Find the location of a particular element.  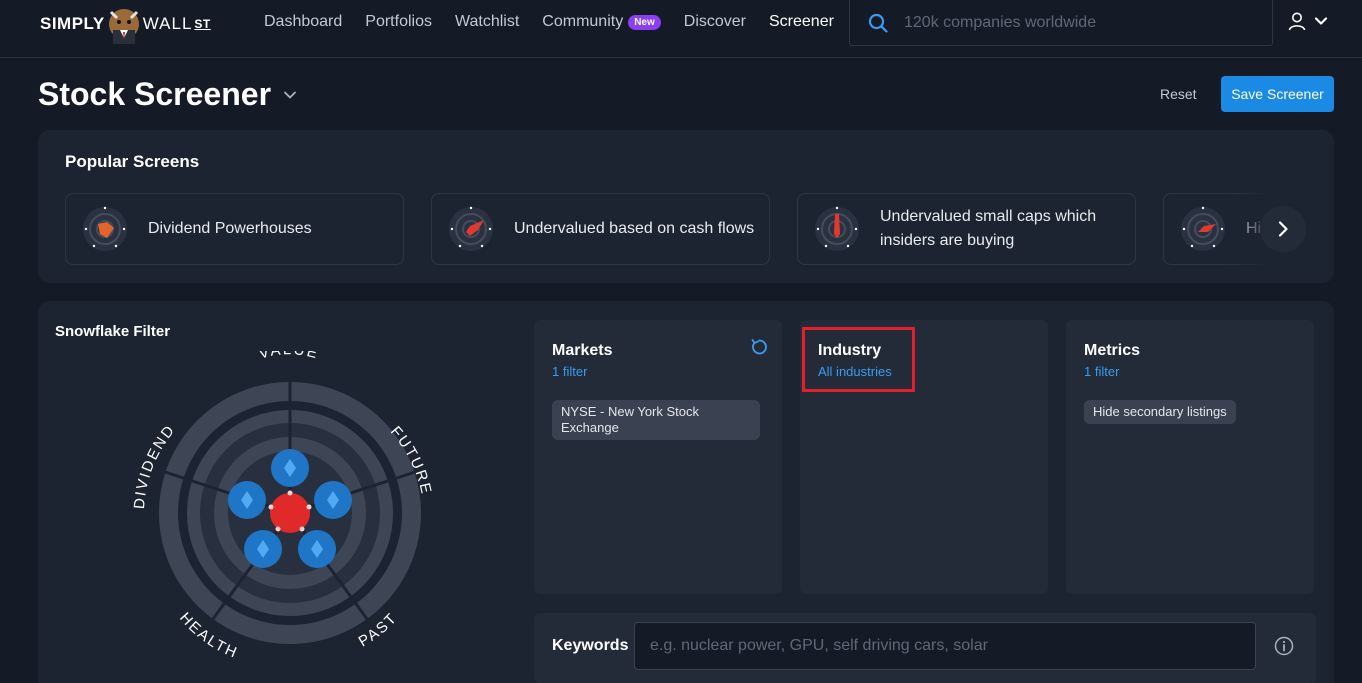

screen-card-dividend-powerhouses: Dividend Powerhouses is located at coordinates (234, 229).